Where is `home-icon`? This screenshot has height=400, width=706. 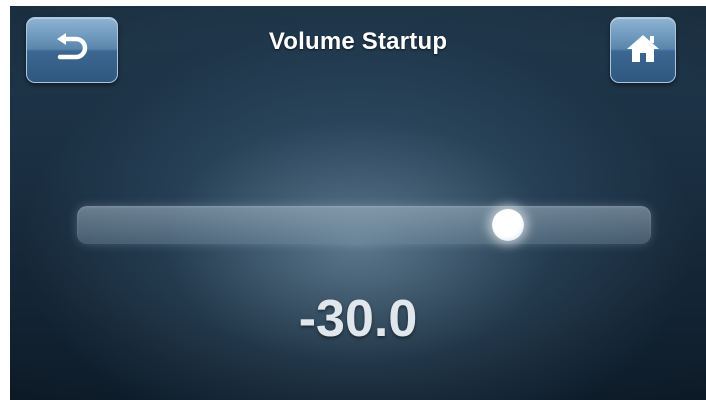 home-icon is located at coordinates (643, 50).